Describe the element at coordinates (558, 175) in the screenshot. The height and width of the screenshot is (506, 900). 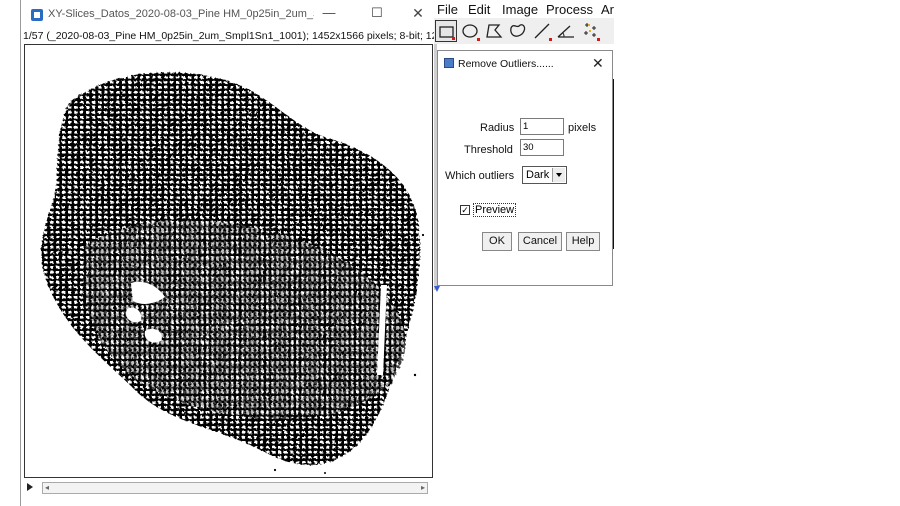
I see `dropdown-arrow-icon` at that location.